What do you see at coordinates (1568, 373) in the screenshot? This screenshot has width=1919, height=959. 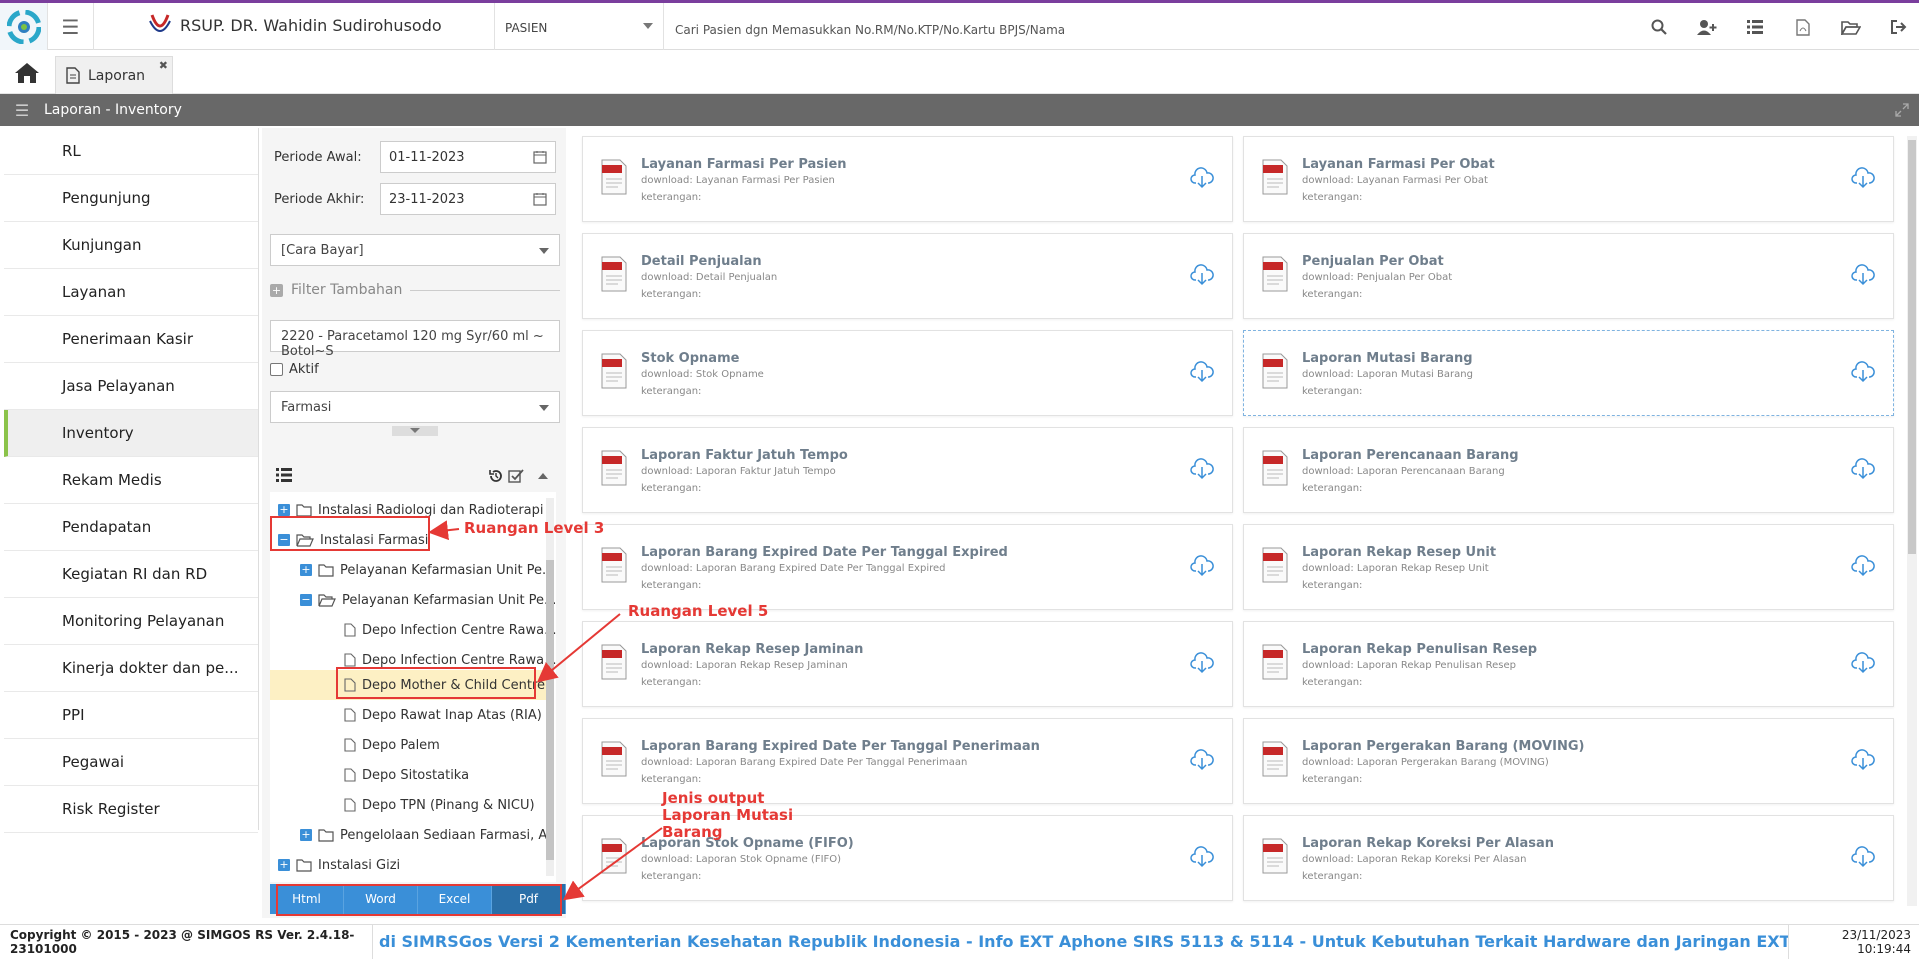 I see `report-card: Laporan Mutasi Barang download` at bounding box center [1568, 373].